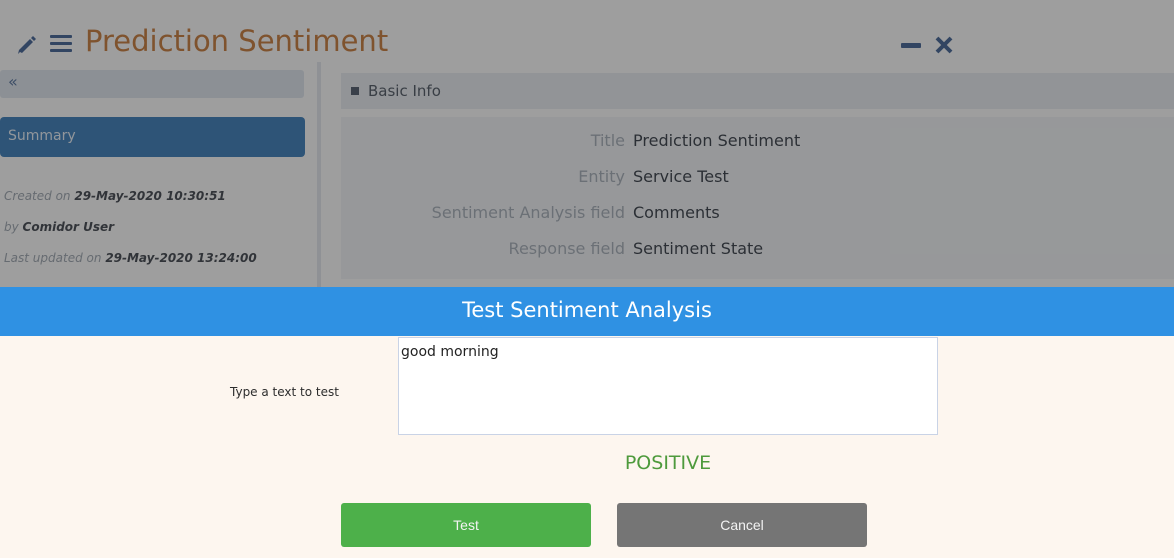 This screenshot has width=1174, height=558. I want to click on test-button: Test, so click(466, 525).